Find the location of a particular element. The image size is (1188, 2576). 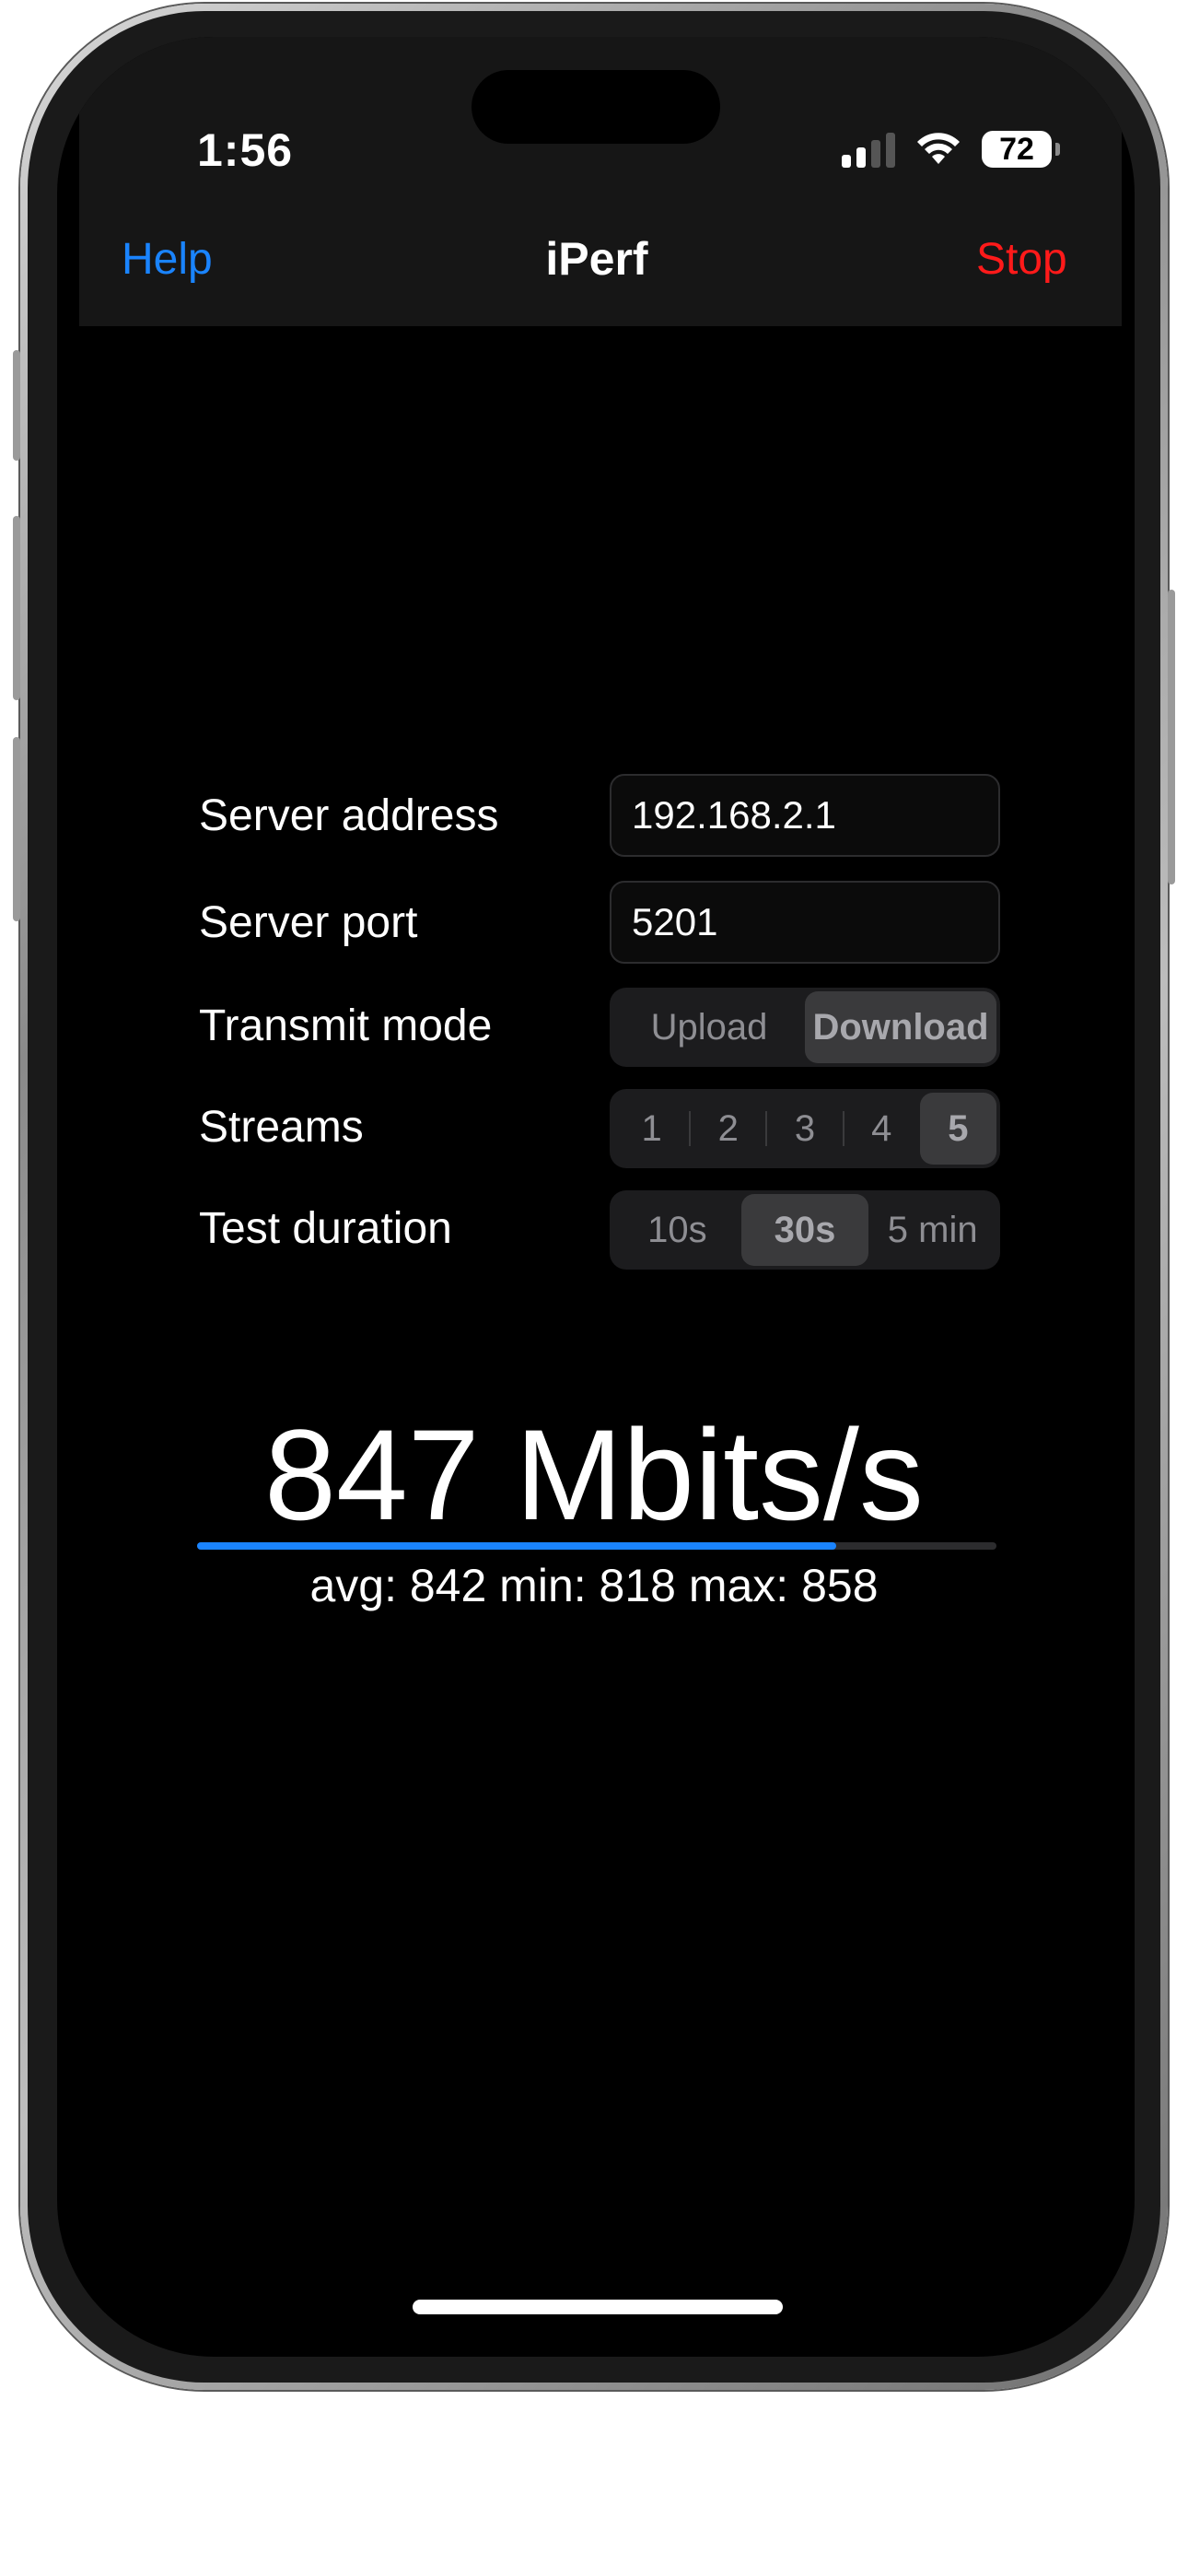

transmit-mode-segmented-control: Upload Download is located at coordinates (805, 1027).